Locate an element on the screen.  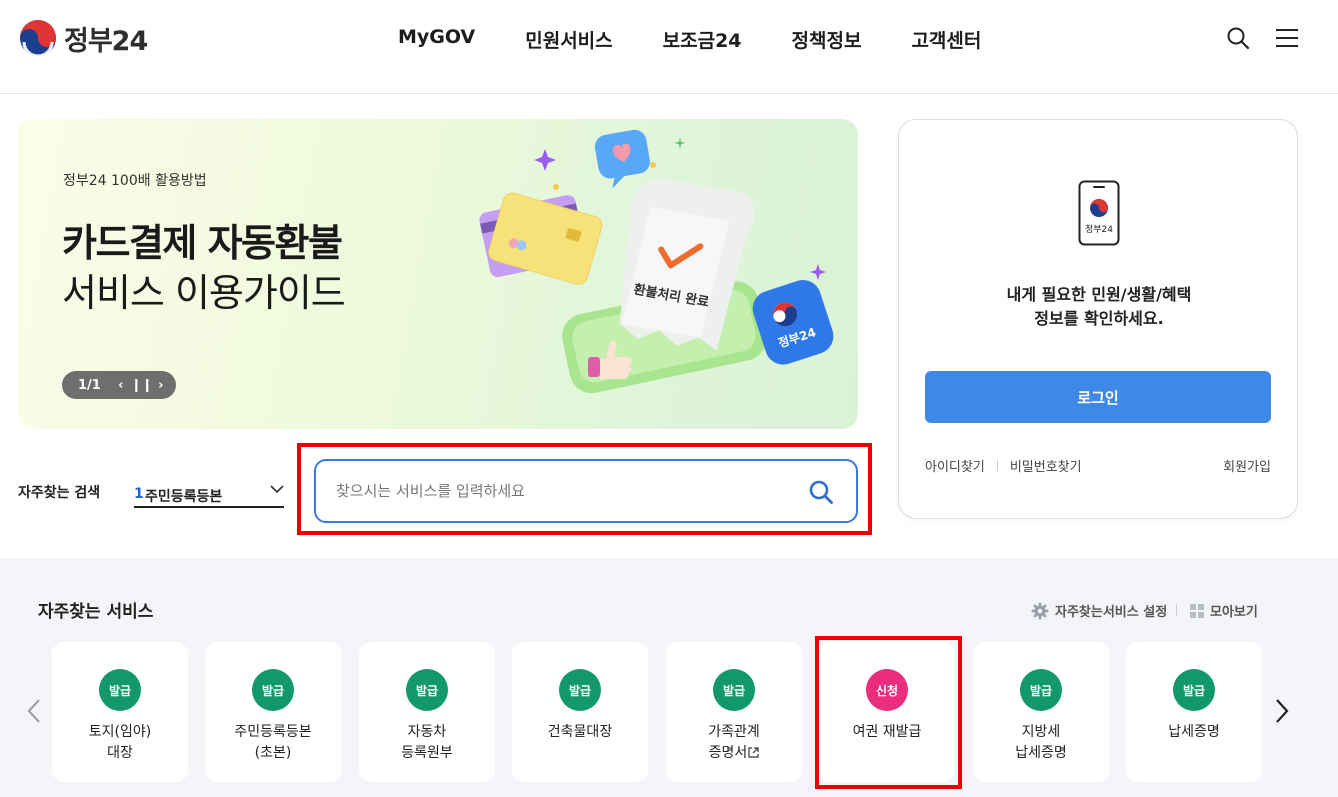
link-divider is located at coordinates (997, 465).